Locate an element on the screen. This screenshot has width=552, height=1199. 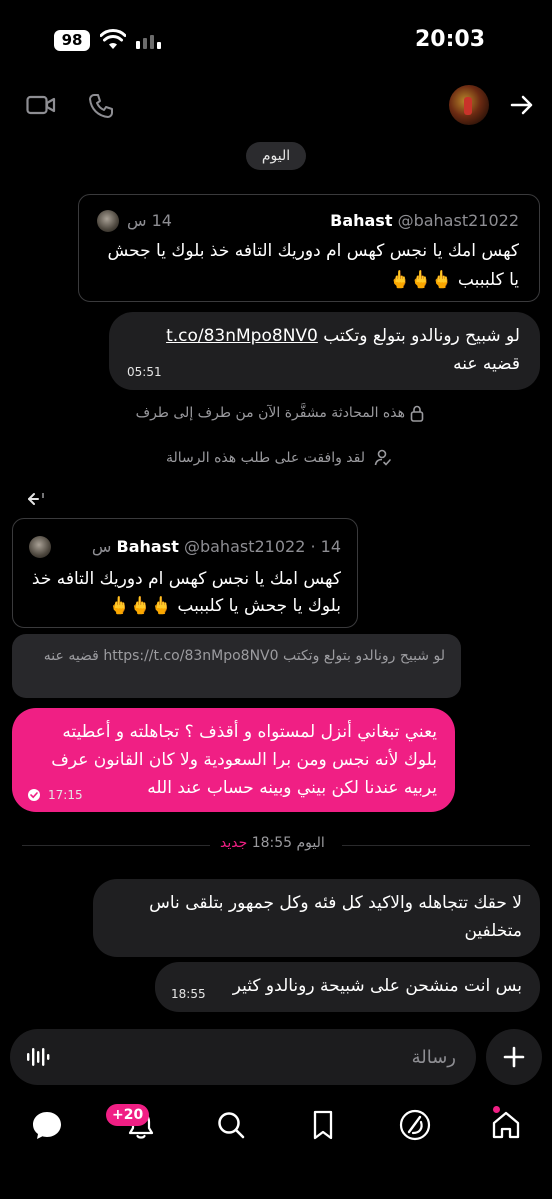
divider-time: اليوم 18:55 is located at coordinates (288, 843).